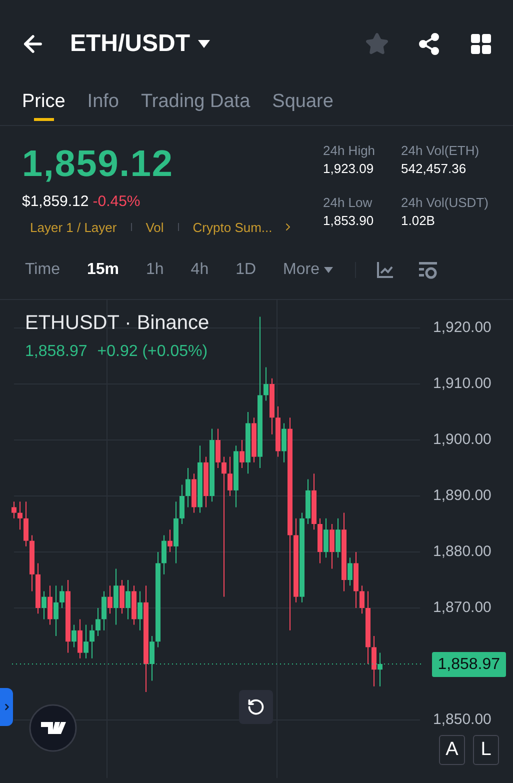 The height and width of the screenshot is (783, 513). I want to click on stat-value: 542,457.36, so click(434, 169).